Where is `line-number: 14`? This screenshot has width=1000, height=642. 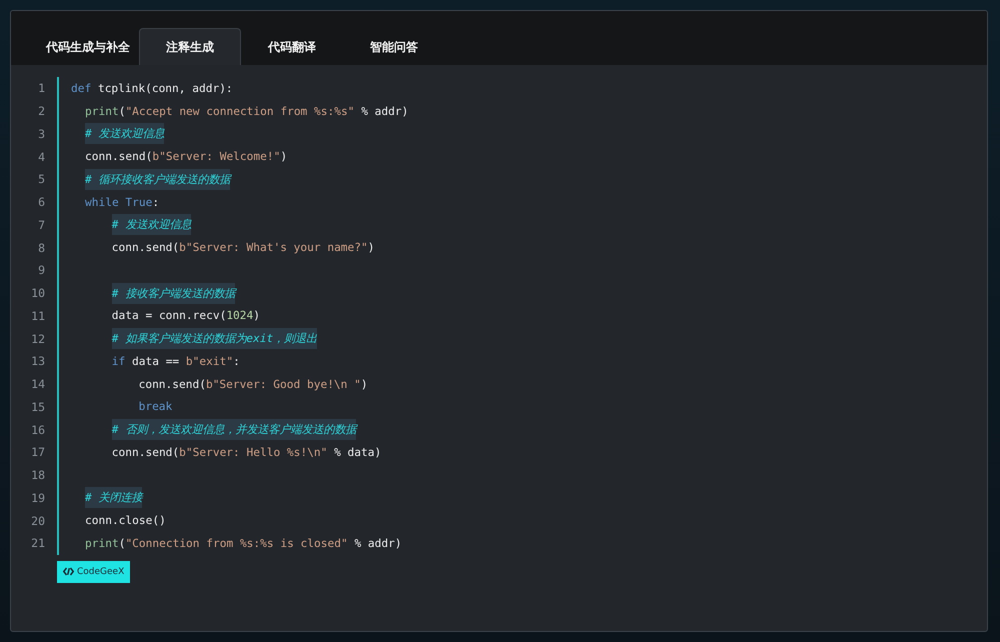
line-number: 14 is located at coordinates (37, 384).